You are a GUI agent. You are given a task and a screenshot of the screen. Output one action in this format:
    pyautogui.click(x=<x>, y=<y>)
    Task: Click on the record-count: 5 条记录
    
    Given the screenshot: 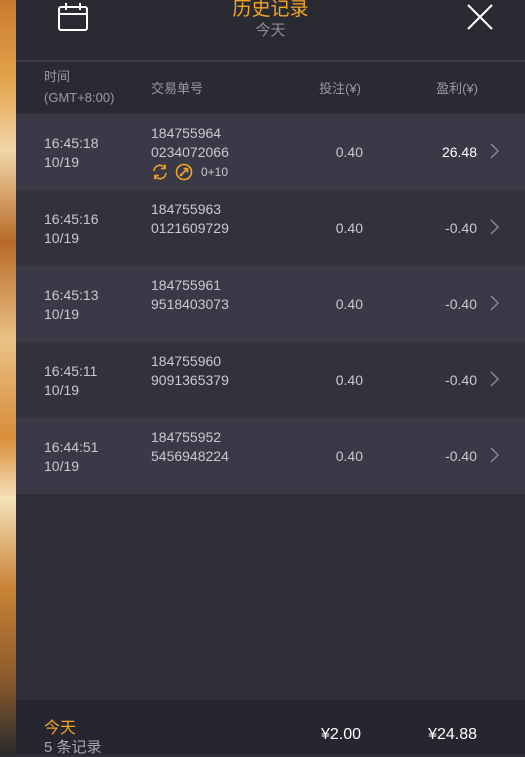 What is the action you would take?
    pyautogui.click(x=73, y=747)
    